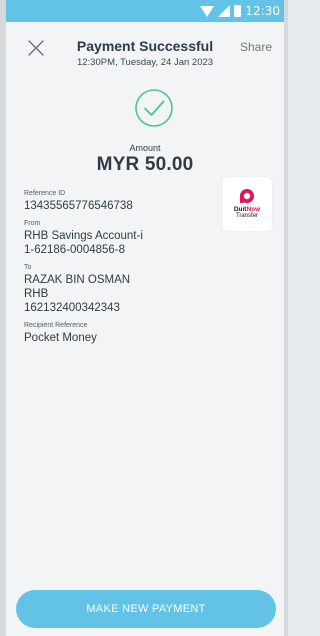  I want to click on status-bar: 12:30, so click(145, 11).